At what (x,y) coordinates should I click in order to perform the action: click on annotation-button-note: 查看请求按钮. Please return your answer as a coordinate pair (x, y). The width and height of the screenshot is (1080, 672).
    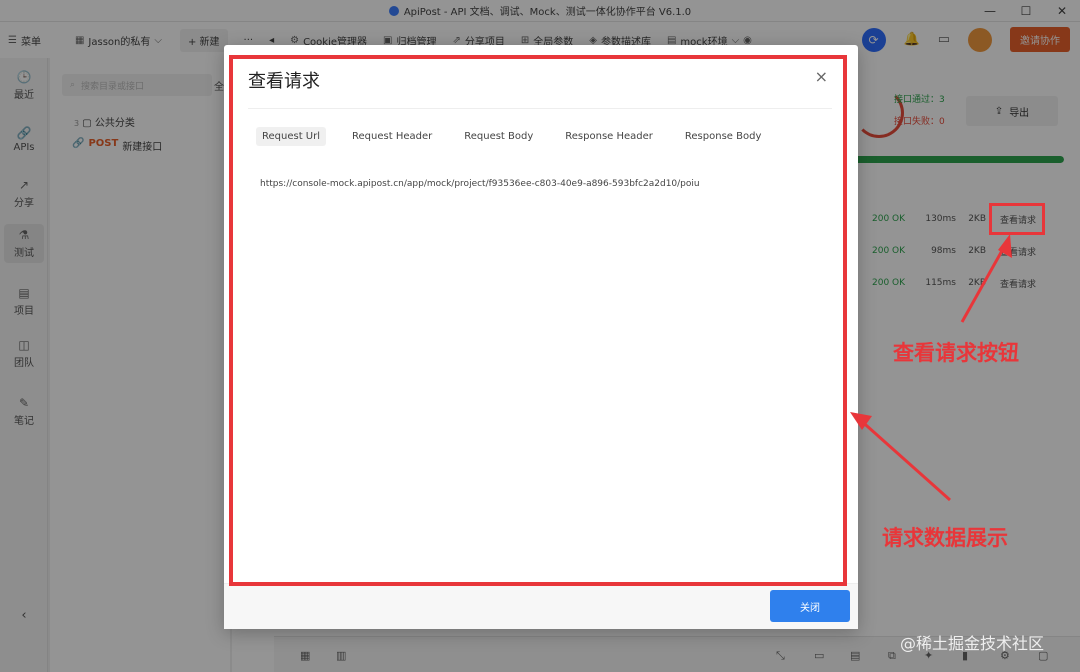
    Looking at the image, I should click on (956, 353).